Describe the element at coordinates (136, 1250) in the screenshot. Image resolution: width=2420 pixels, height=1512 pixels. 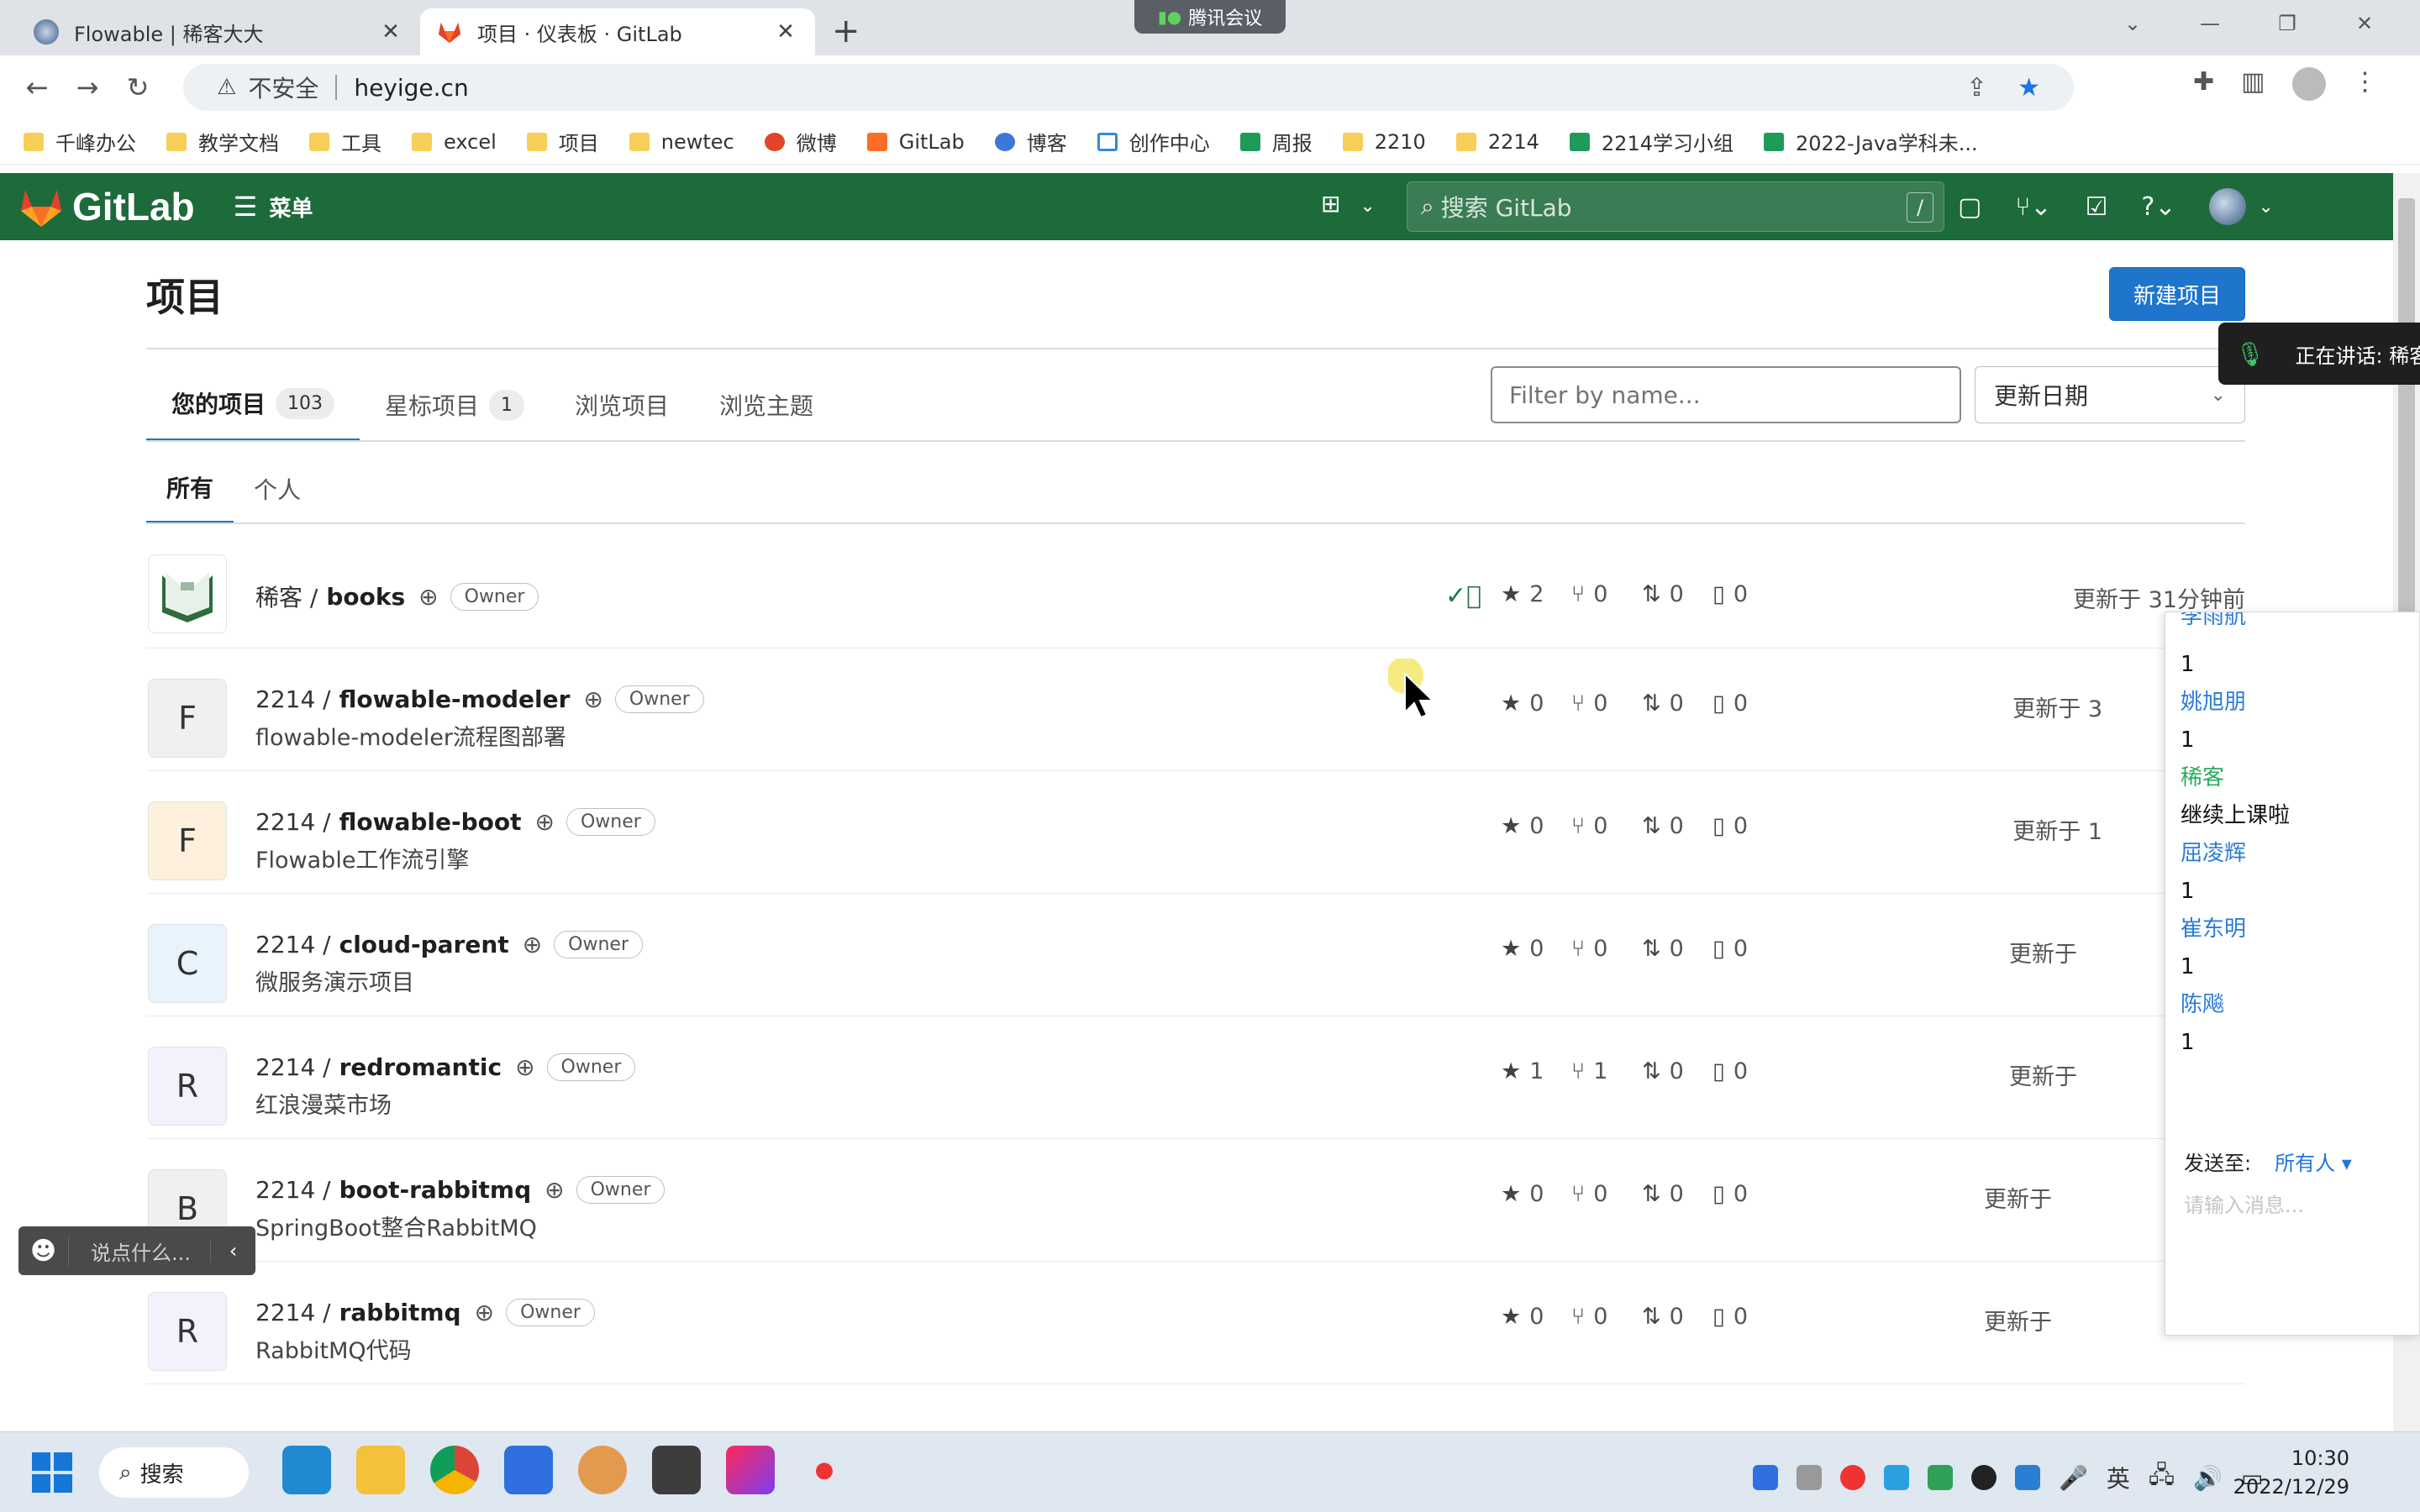
I see `danmaku-input-bar: ☻ 说点什么... ‹` at that location.